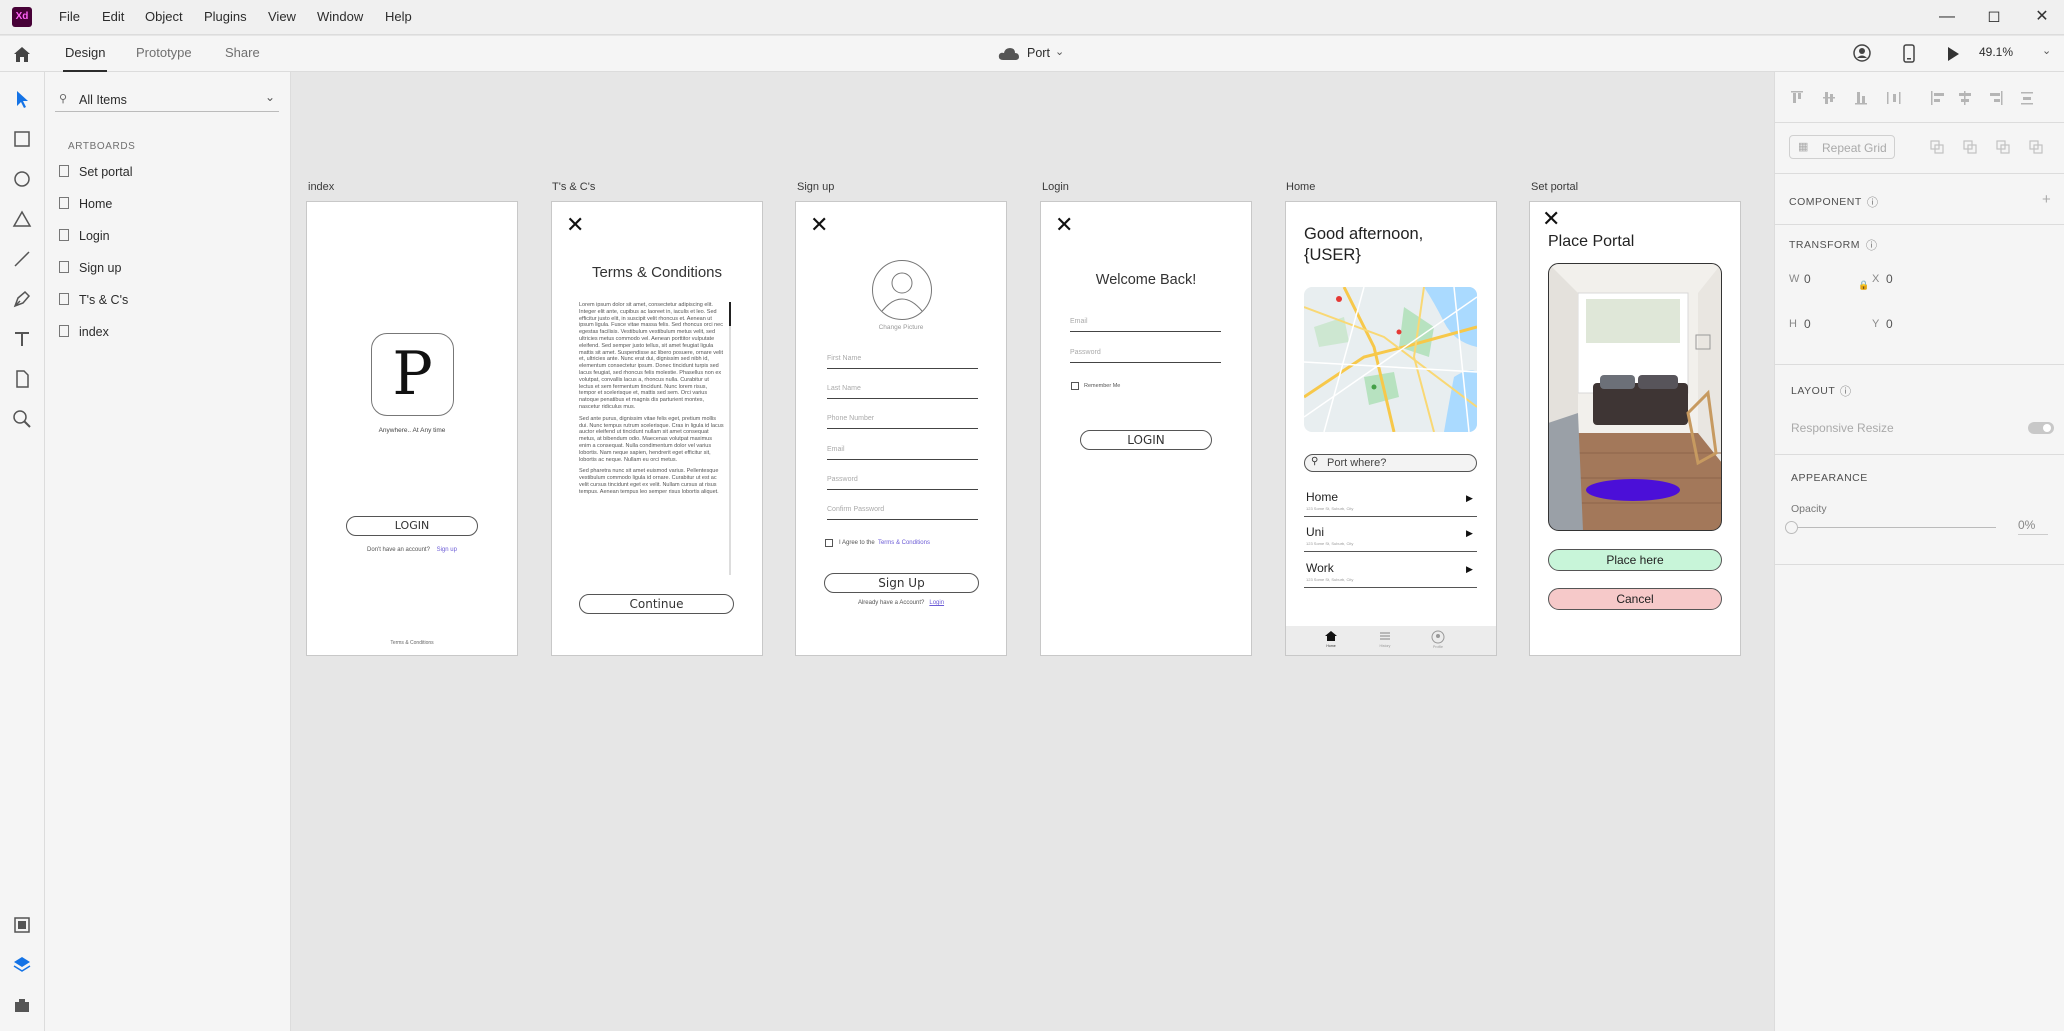 The image size is (2064, 1031). Describe the element at coordinates (93, 300) in the screenshot. I see `layer-item-tcs: T's & C's` at that location.